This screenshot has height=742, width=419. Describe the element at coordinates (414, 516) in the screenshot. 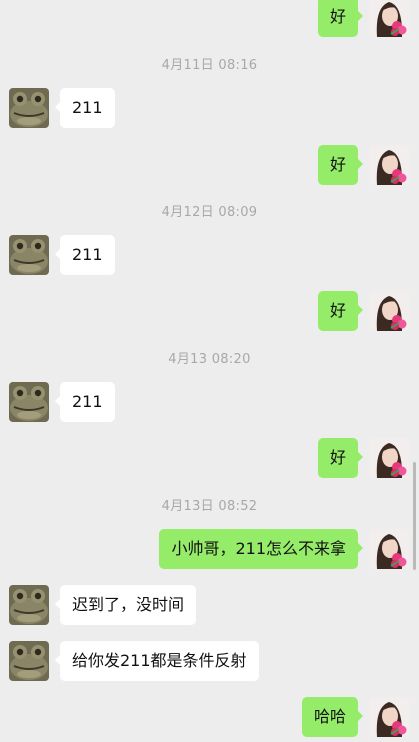

I see `scrollbar` at that location.